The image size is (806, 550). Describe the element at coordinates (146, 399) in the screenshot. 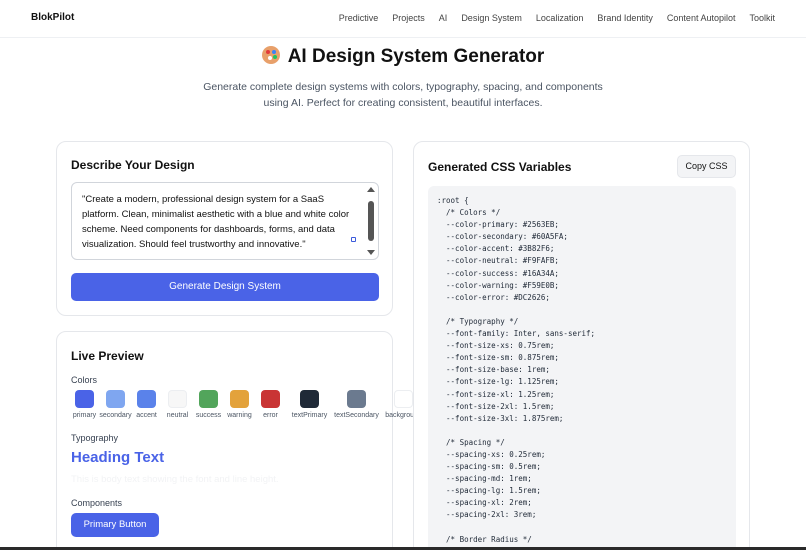

I see `swatch-chip-accent` at that location.